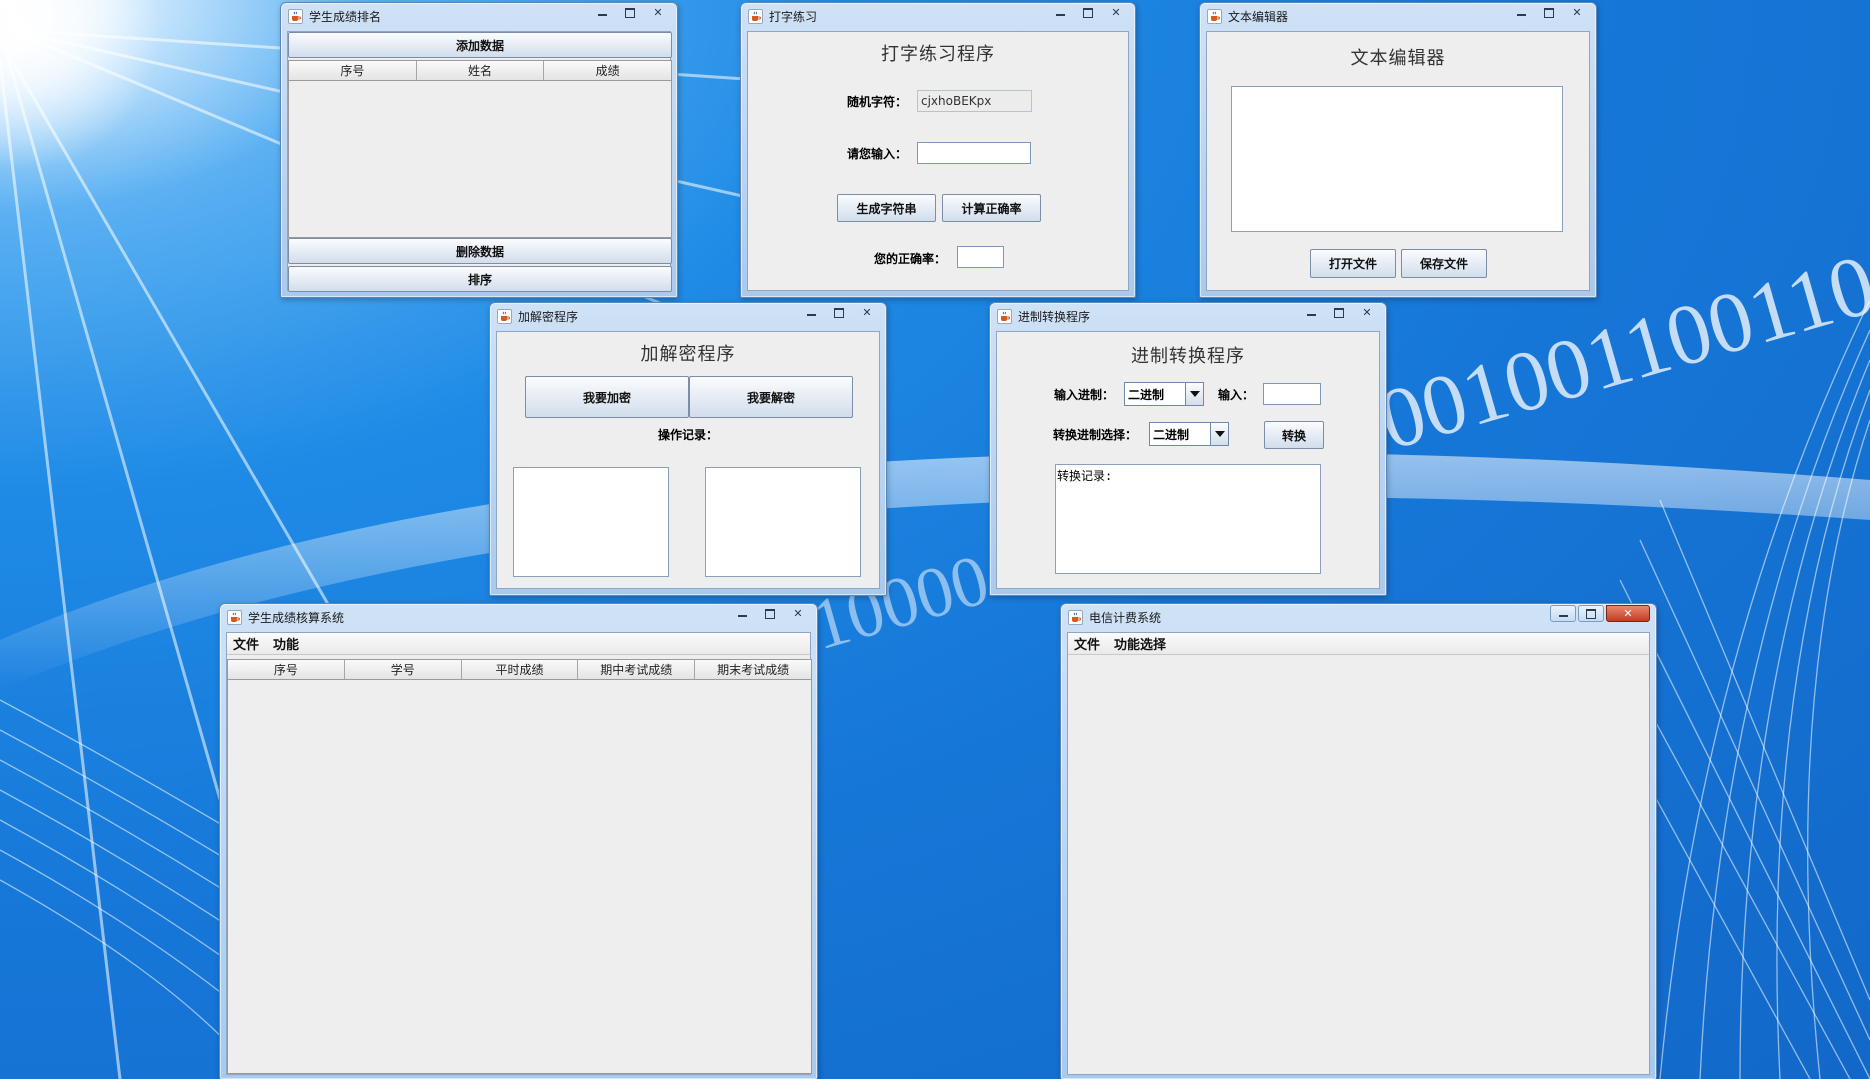  Describe the element at coordinates (481, 70) in the screenshot. I see `column-header: 姓名` at that location.